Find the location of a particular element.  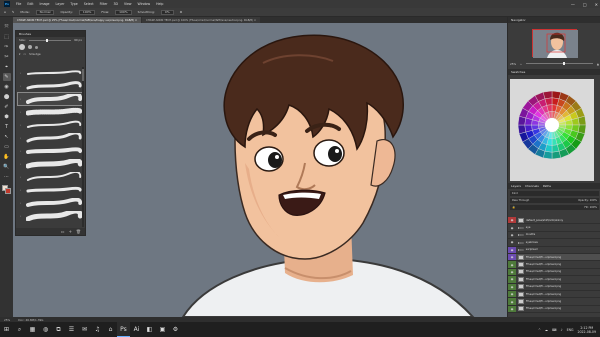

gradient-tool-icon: ✐ is located at coordinates (7, 107).